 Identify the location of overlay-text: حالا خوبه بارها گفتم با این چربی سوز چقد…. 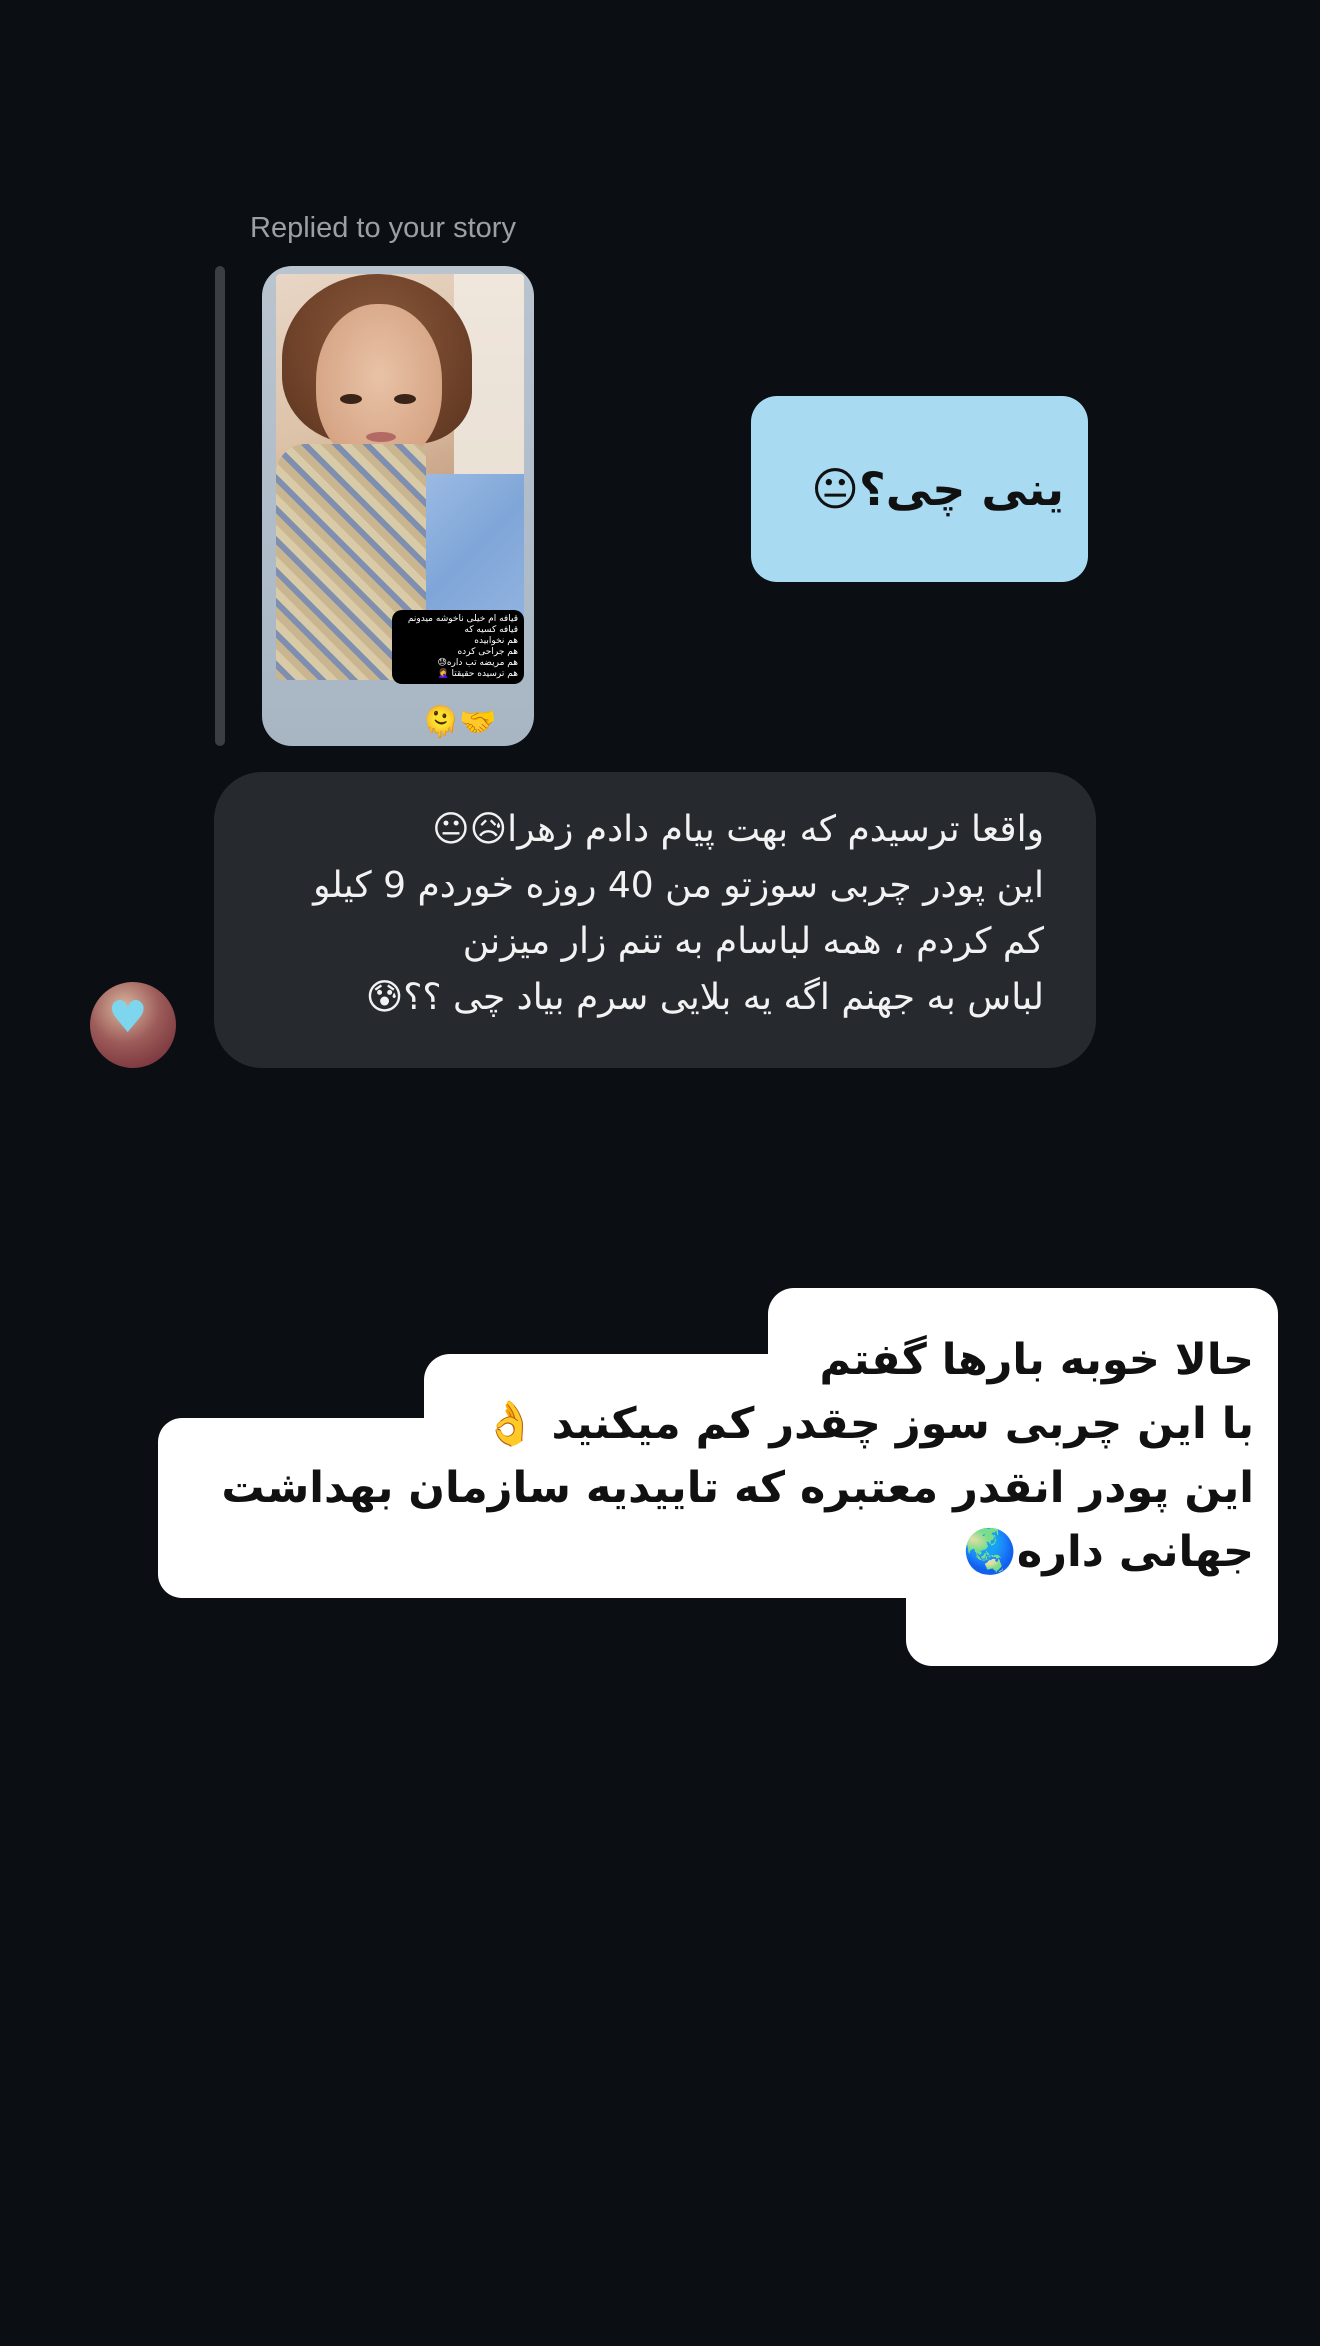
(737, 1456).